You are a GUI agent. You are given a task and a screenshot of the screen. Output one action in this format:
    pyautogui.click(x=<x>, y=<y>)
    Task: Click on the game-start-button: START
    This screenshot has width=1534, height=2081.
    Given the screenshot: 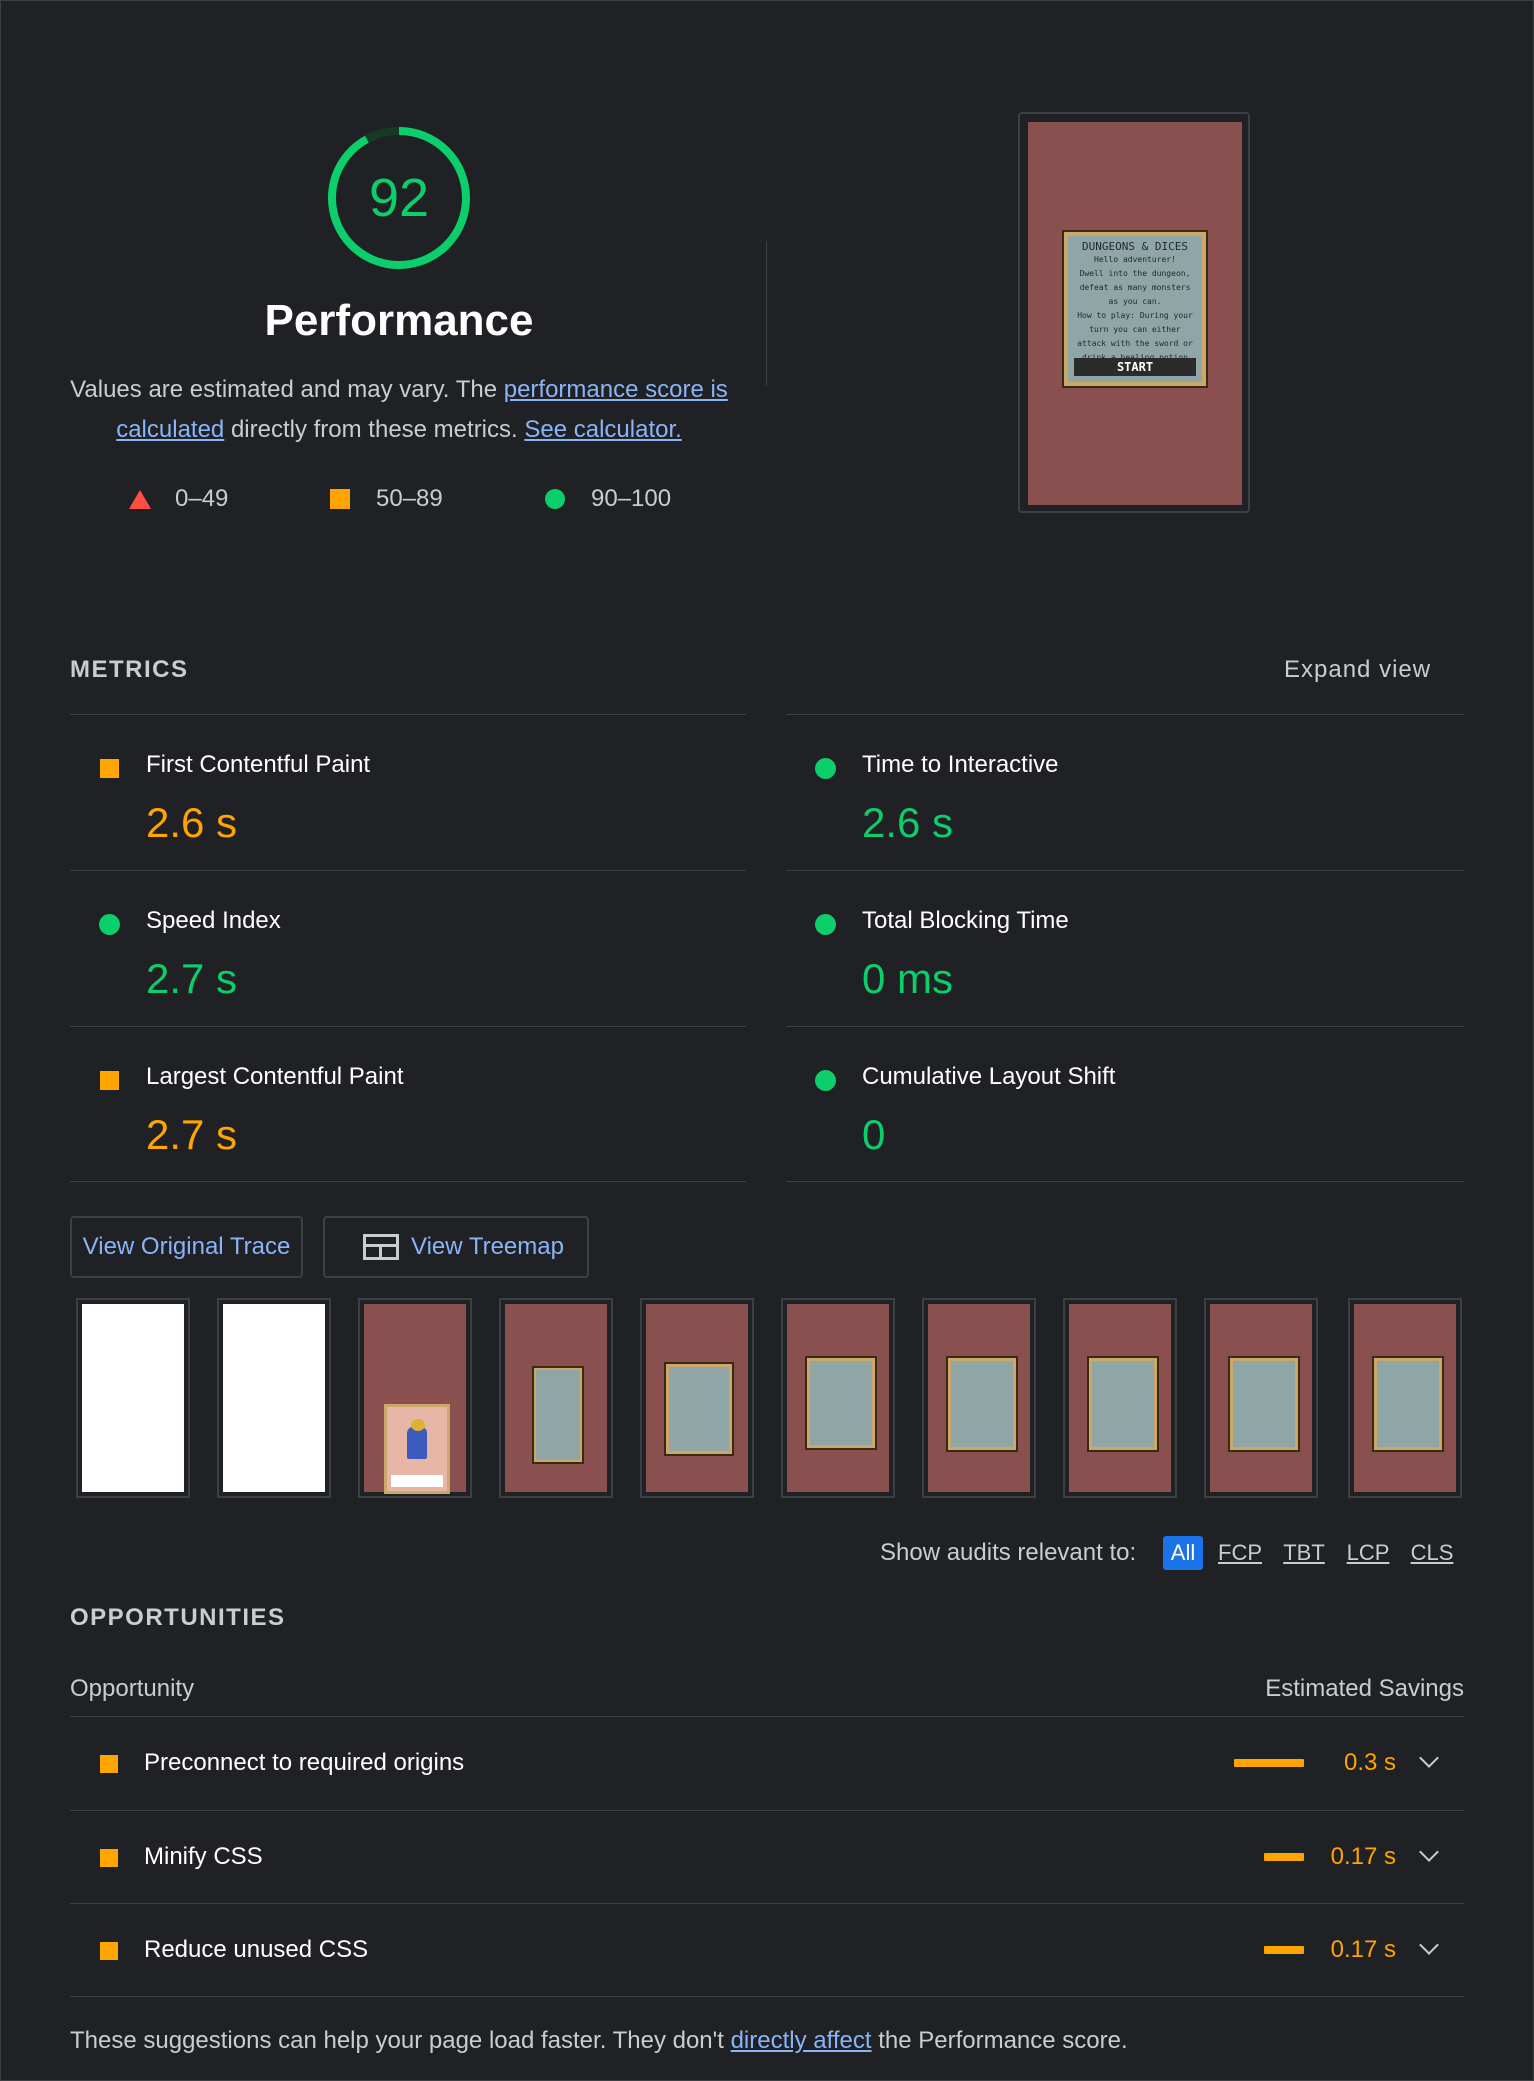 What is the action you would take?
    pyautogui.click(x=1135, y=367)
    